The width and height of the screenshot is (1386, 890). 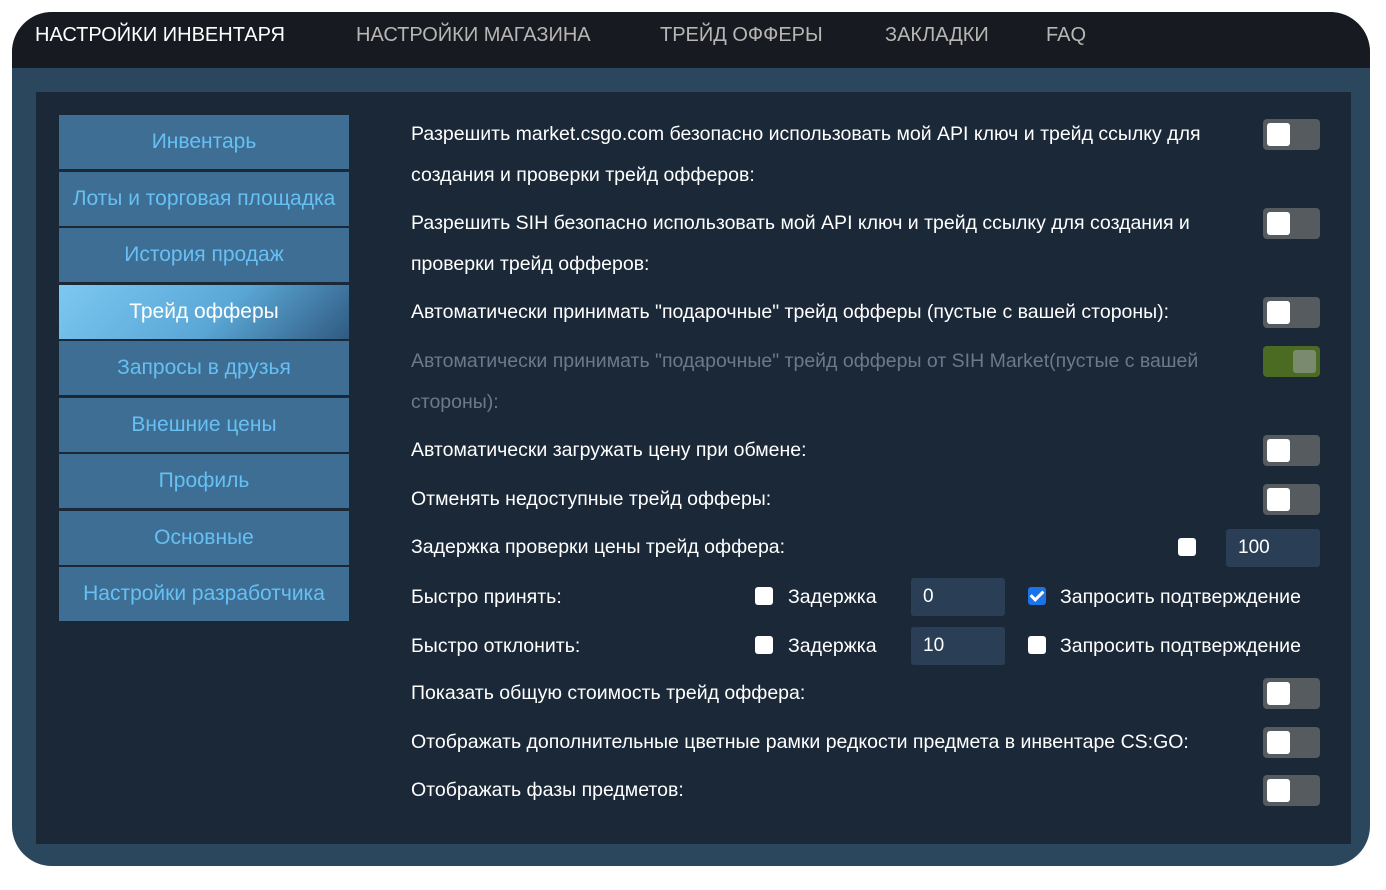 What do you see at coordinates (764, 596) in the screenshot?
I see `quick-accept-delay-checkbox` at bounding box center [764, 596].